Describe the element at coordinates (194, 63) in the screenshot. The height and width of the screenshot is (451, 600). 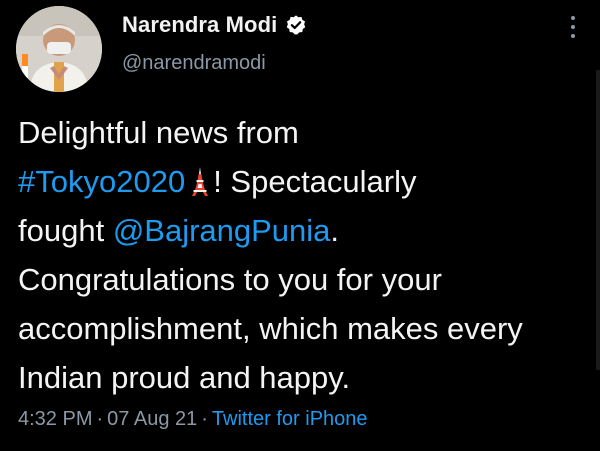
I see `author-handle: @narendramodi` at that location.